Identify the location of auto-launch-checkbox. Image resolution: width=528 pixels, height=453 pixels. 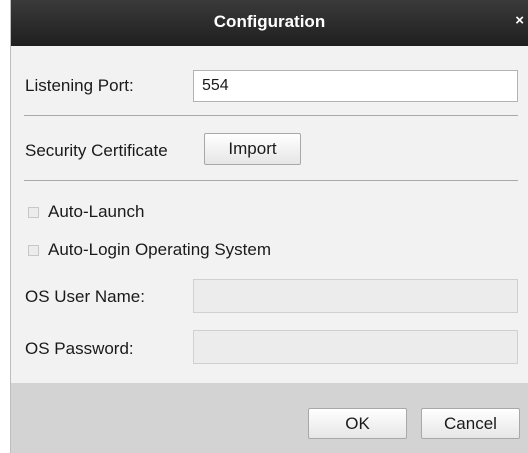
(33, 212).